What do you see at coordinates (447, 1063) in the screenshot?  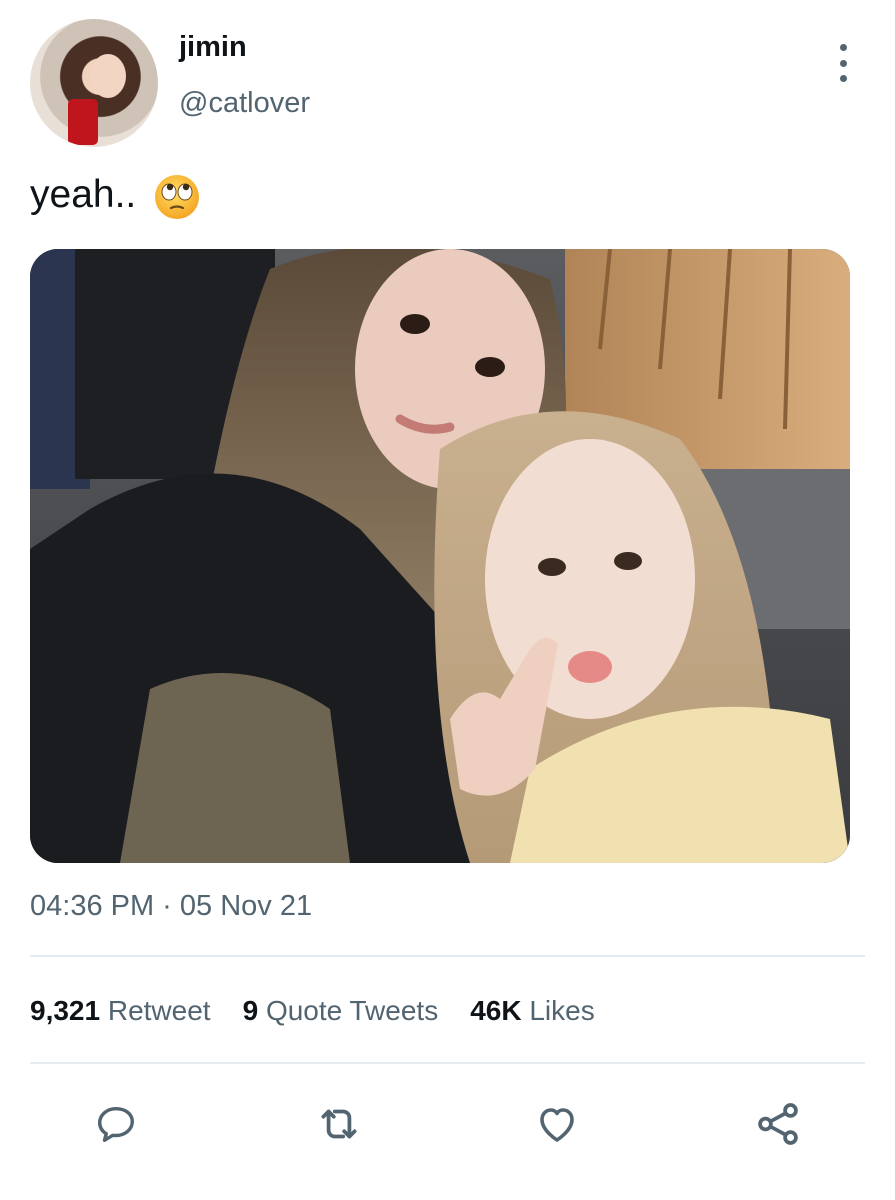 I see `divider-bottom` at bounding box center [447, 1063].